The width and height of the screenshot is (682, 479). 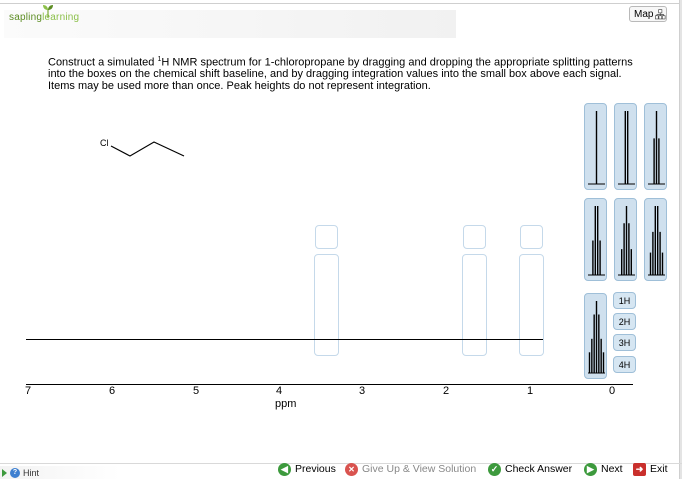 I want to click on next-label: Next, so click(x=612, y=469).